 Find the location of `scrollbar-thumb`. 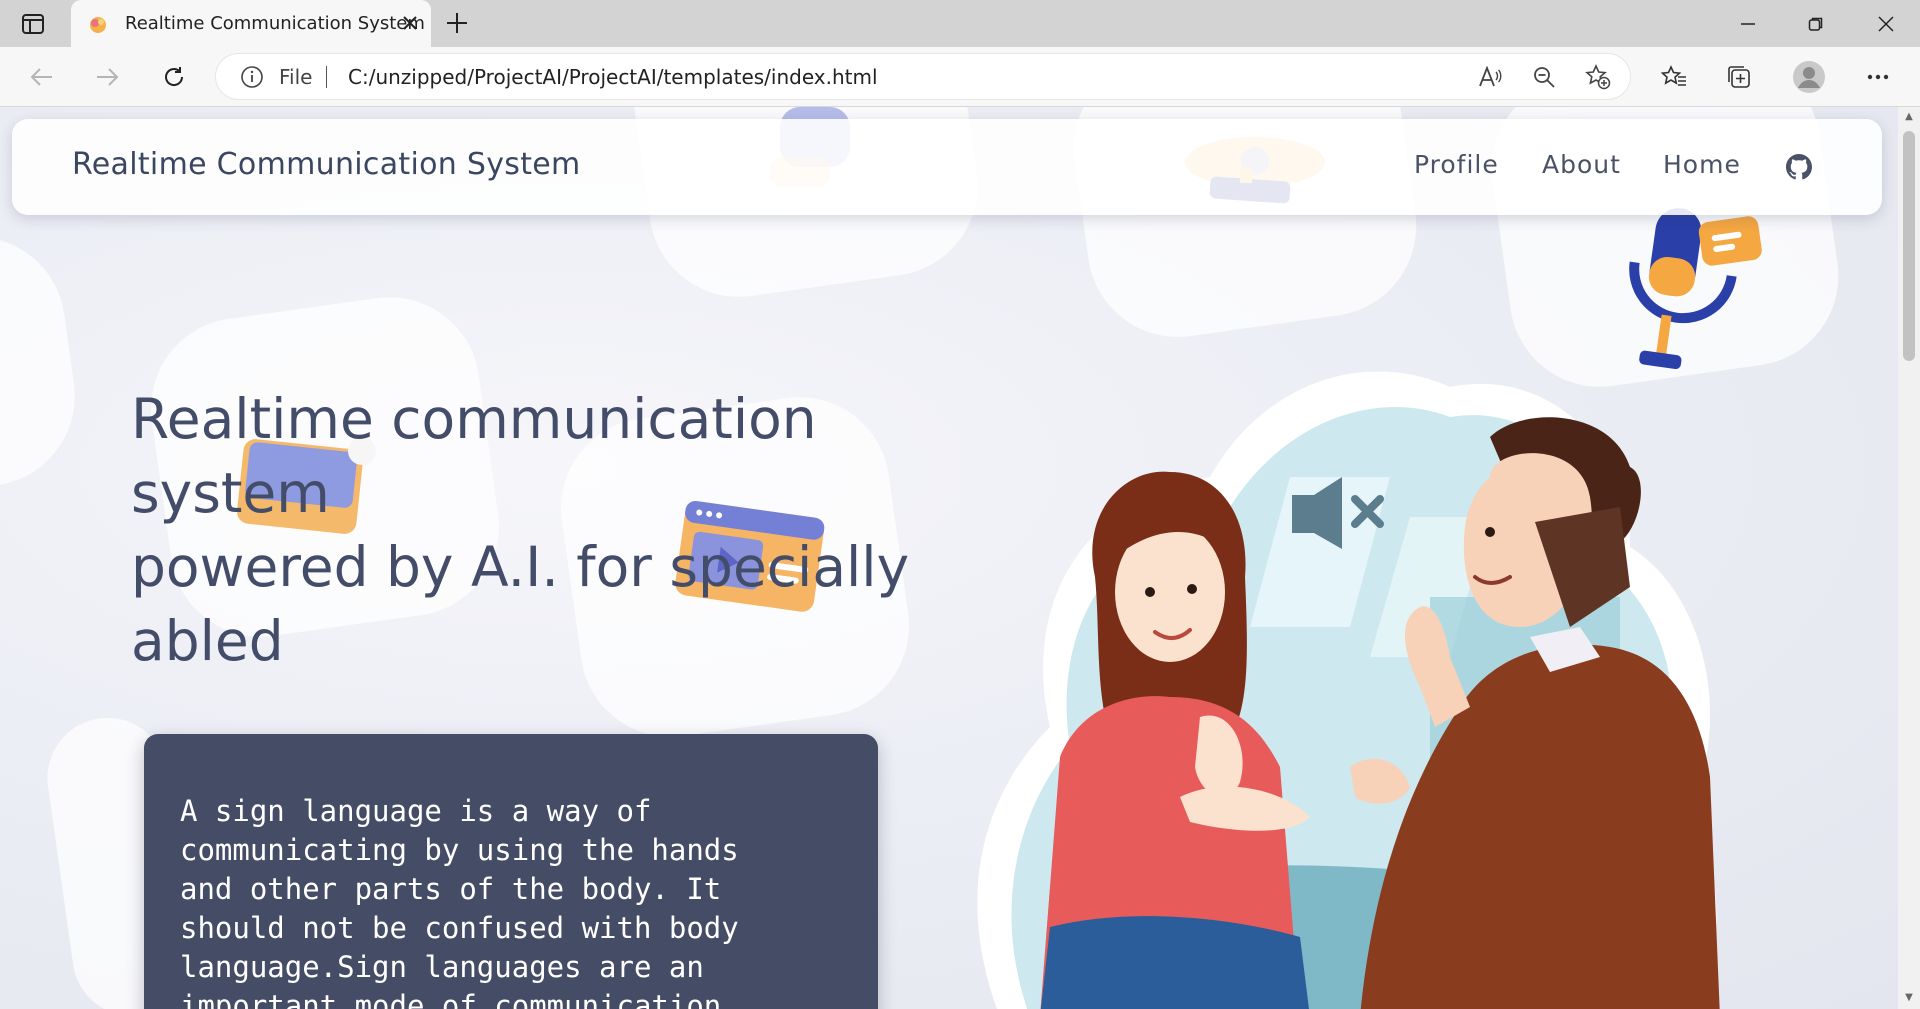

scrollbar-thumb is located at coordinates (1909, 246).